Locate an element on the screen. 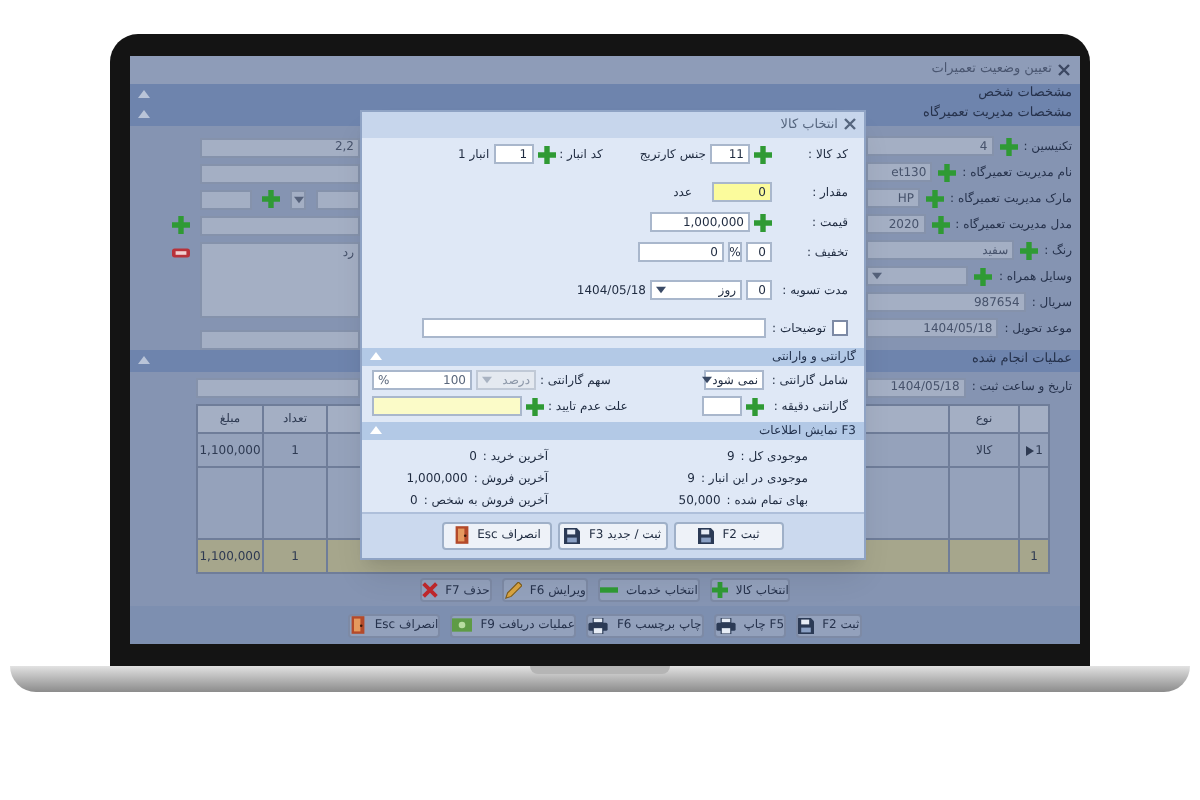 The height and width of the screenshot is (800, 1200). checkbox is located at coordinates (840, 328).